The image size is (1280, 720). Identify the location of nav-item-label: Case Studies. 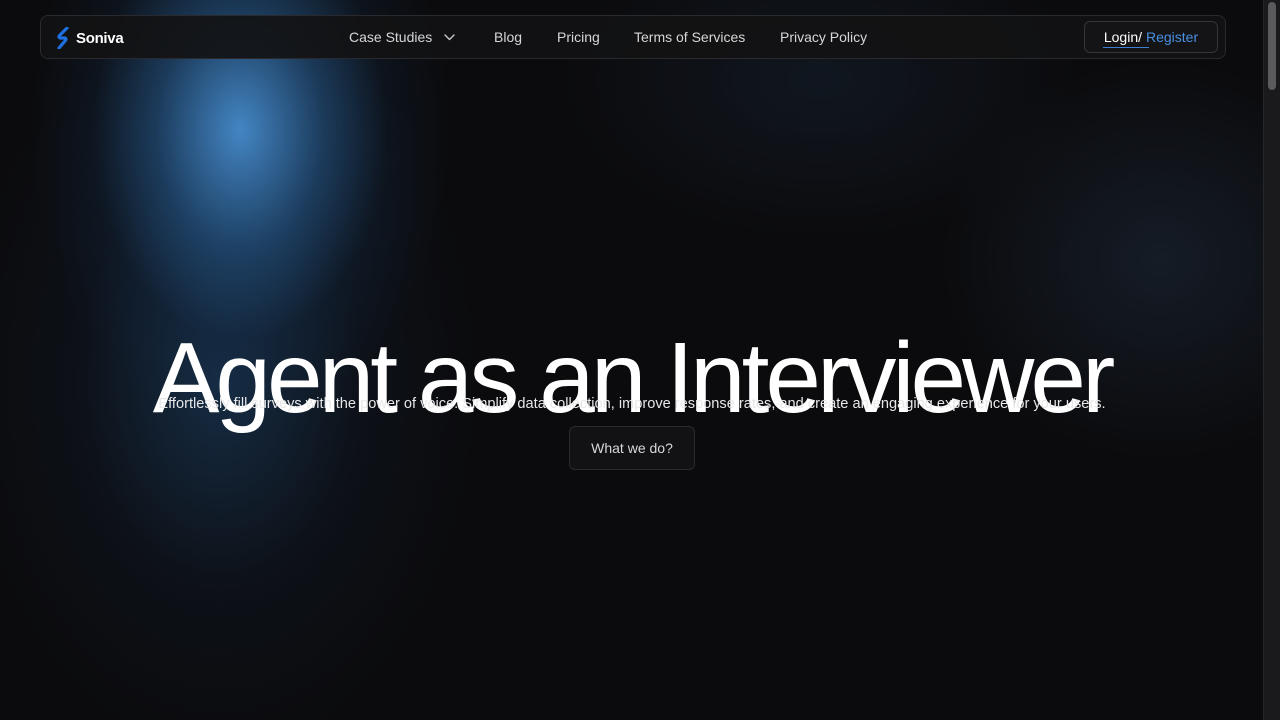
(391, 37).